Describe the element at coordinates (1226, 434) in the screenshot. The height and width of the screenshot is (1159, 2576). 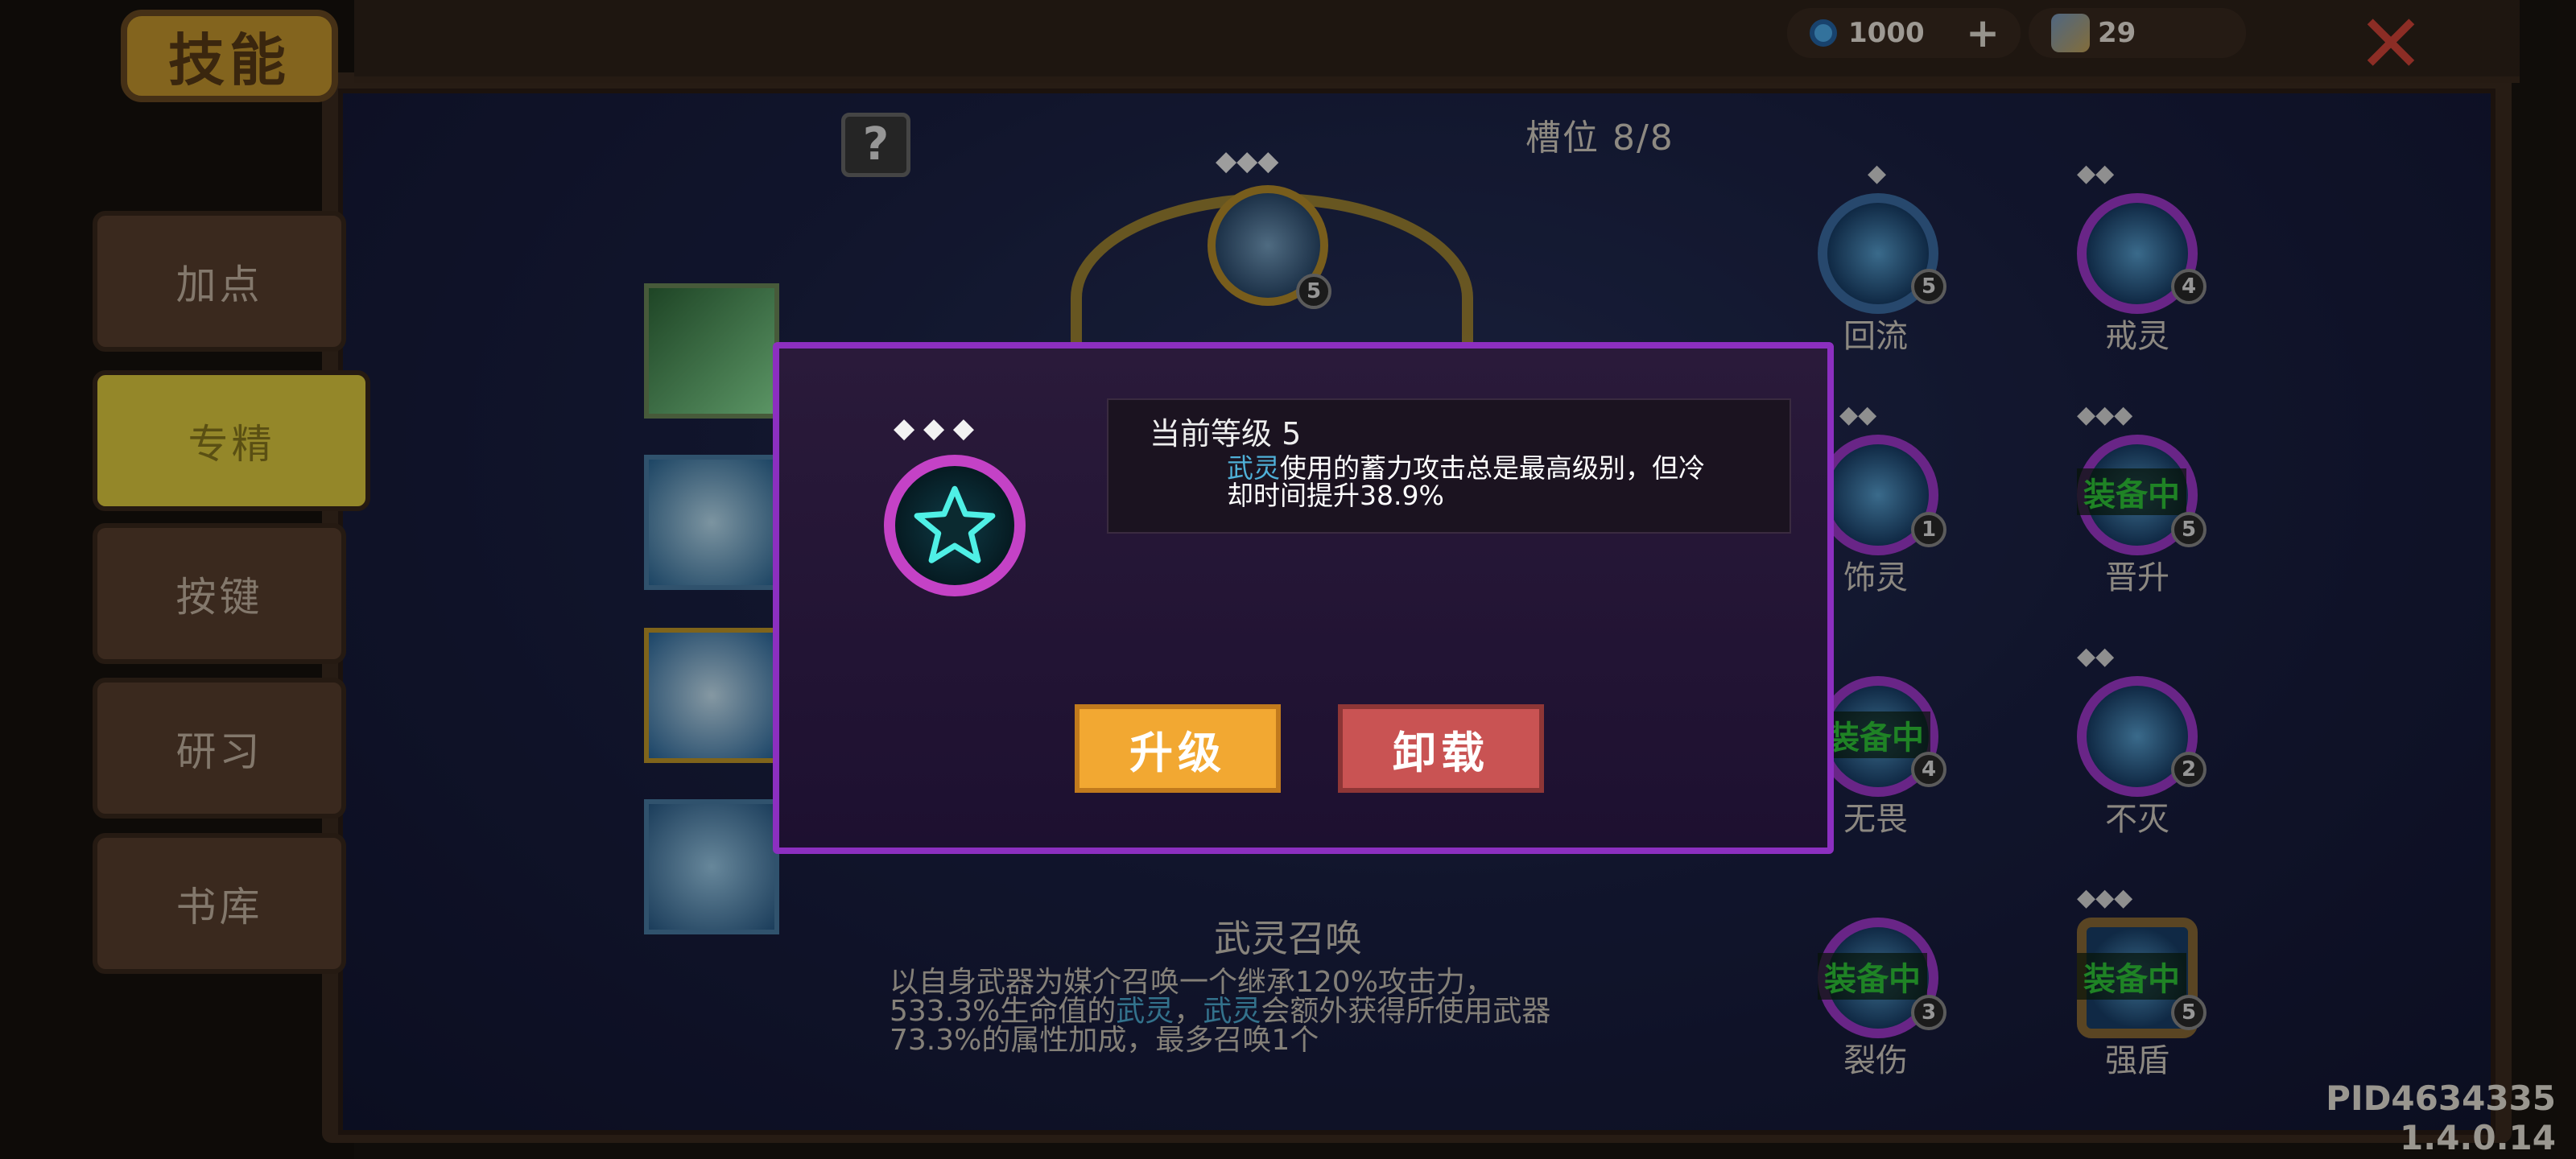
I see `current-level: 当前等级 5` at that location.